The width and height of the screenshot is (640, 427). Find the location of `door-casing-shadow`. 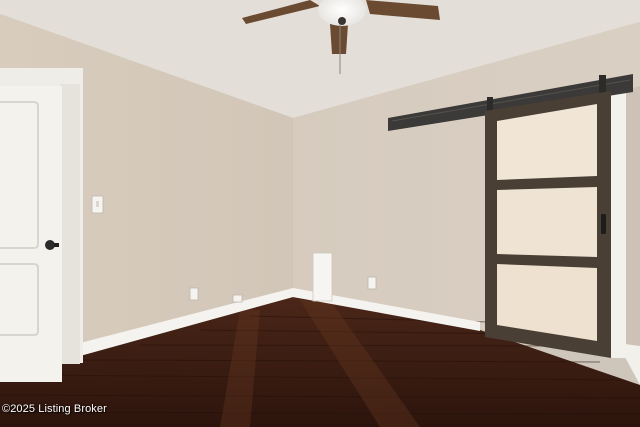

door-casing-shadow is located at coordinates (70, 224).